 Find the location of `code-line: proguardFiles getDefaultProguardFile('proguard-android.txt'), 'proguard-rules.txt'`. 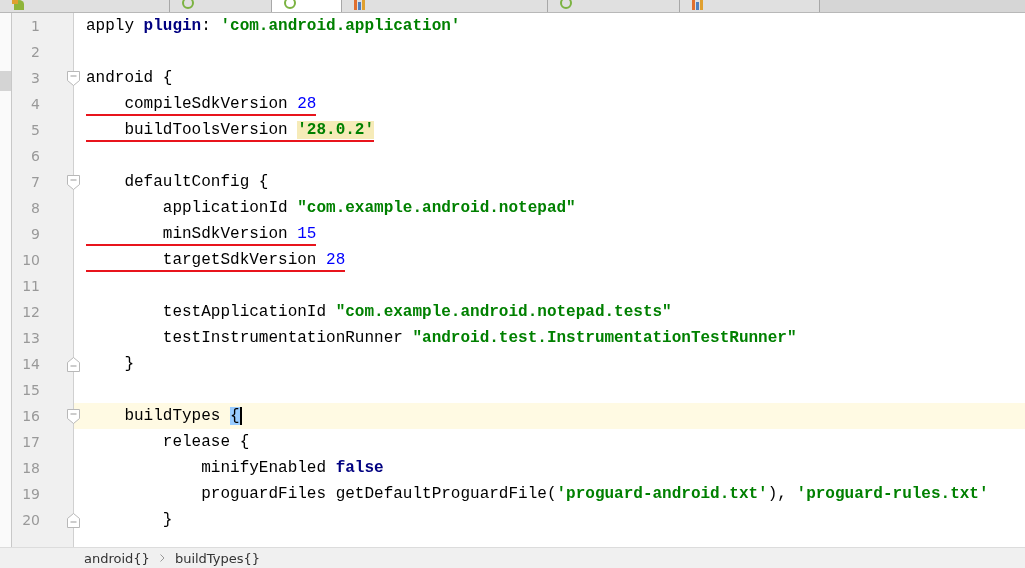

code-line: proguardFiles getDefaultProguardFile('proguard-android.txt'), 'proguard-rules.txt' is located at coordinates (594, 494).